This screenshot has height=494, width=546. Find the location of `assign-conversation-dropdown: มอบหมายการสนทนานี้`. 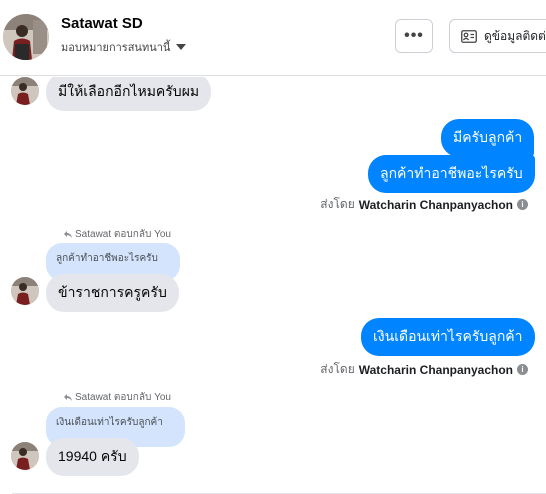

assign-conversation-dropdown: มอบหมายการสนทนานี้ is located at coordinates (124, 47).